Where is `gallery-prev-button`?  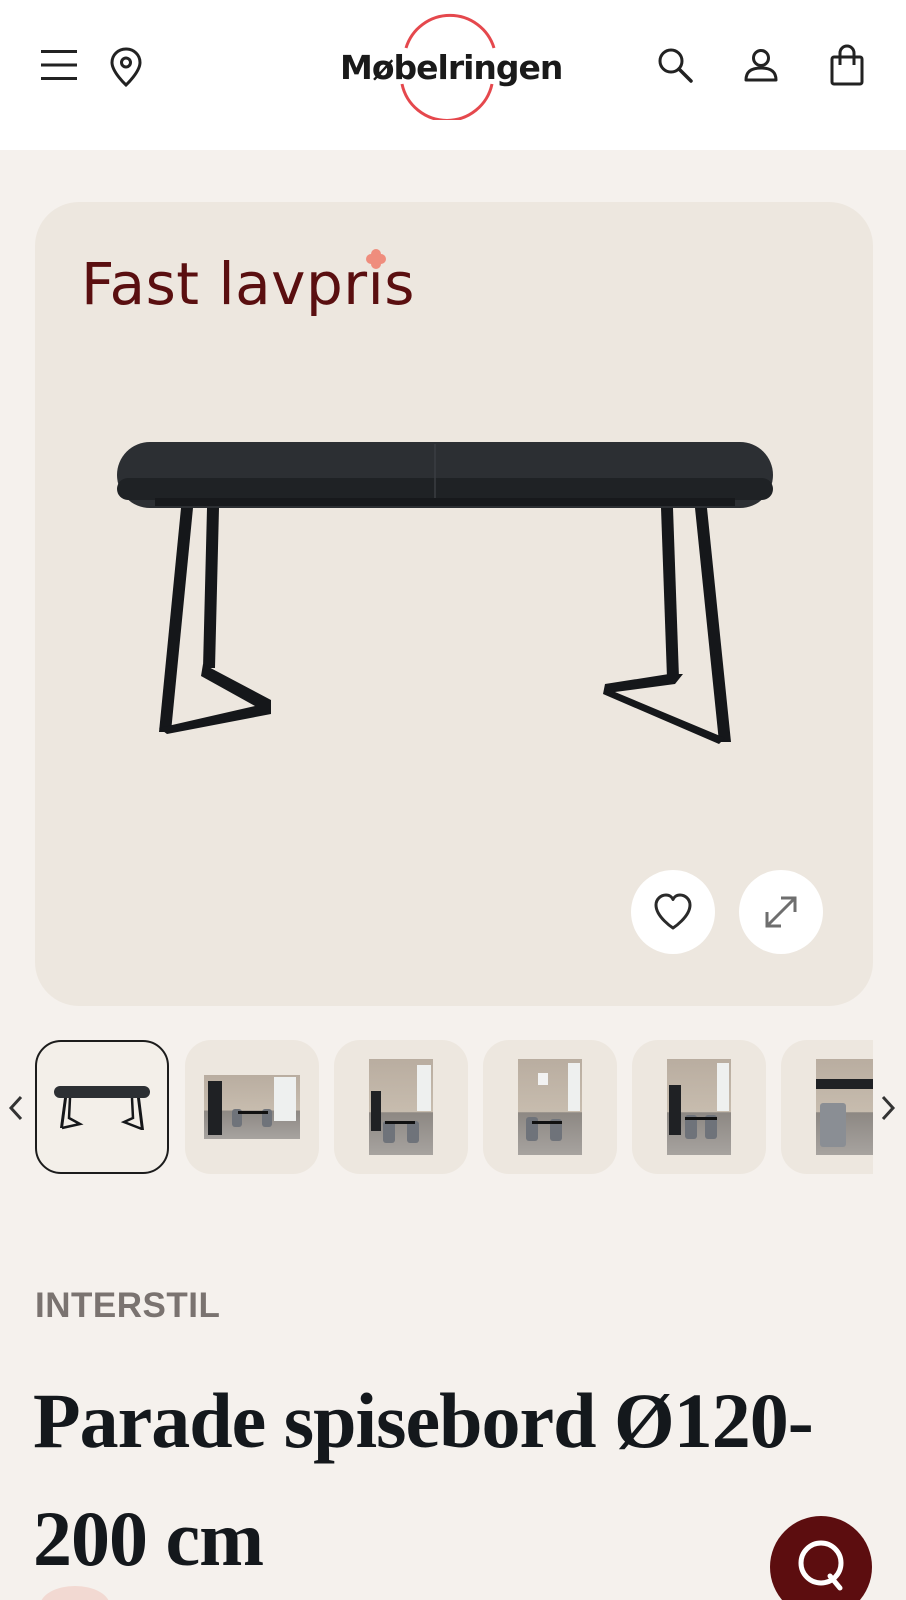 gallery-prev-button is located at coordinates (16, 1108).